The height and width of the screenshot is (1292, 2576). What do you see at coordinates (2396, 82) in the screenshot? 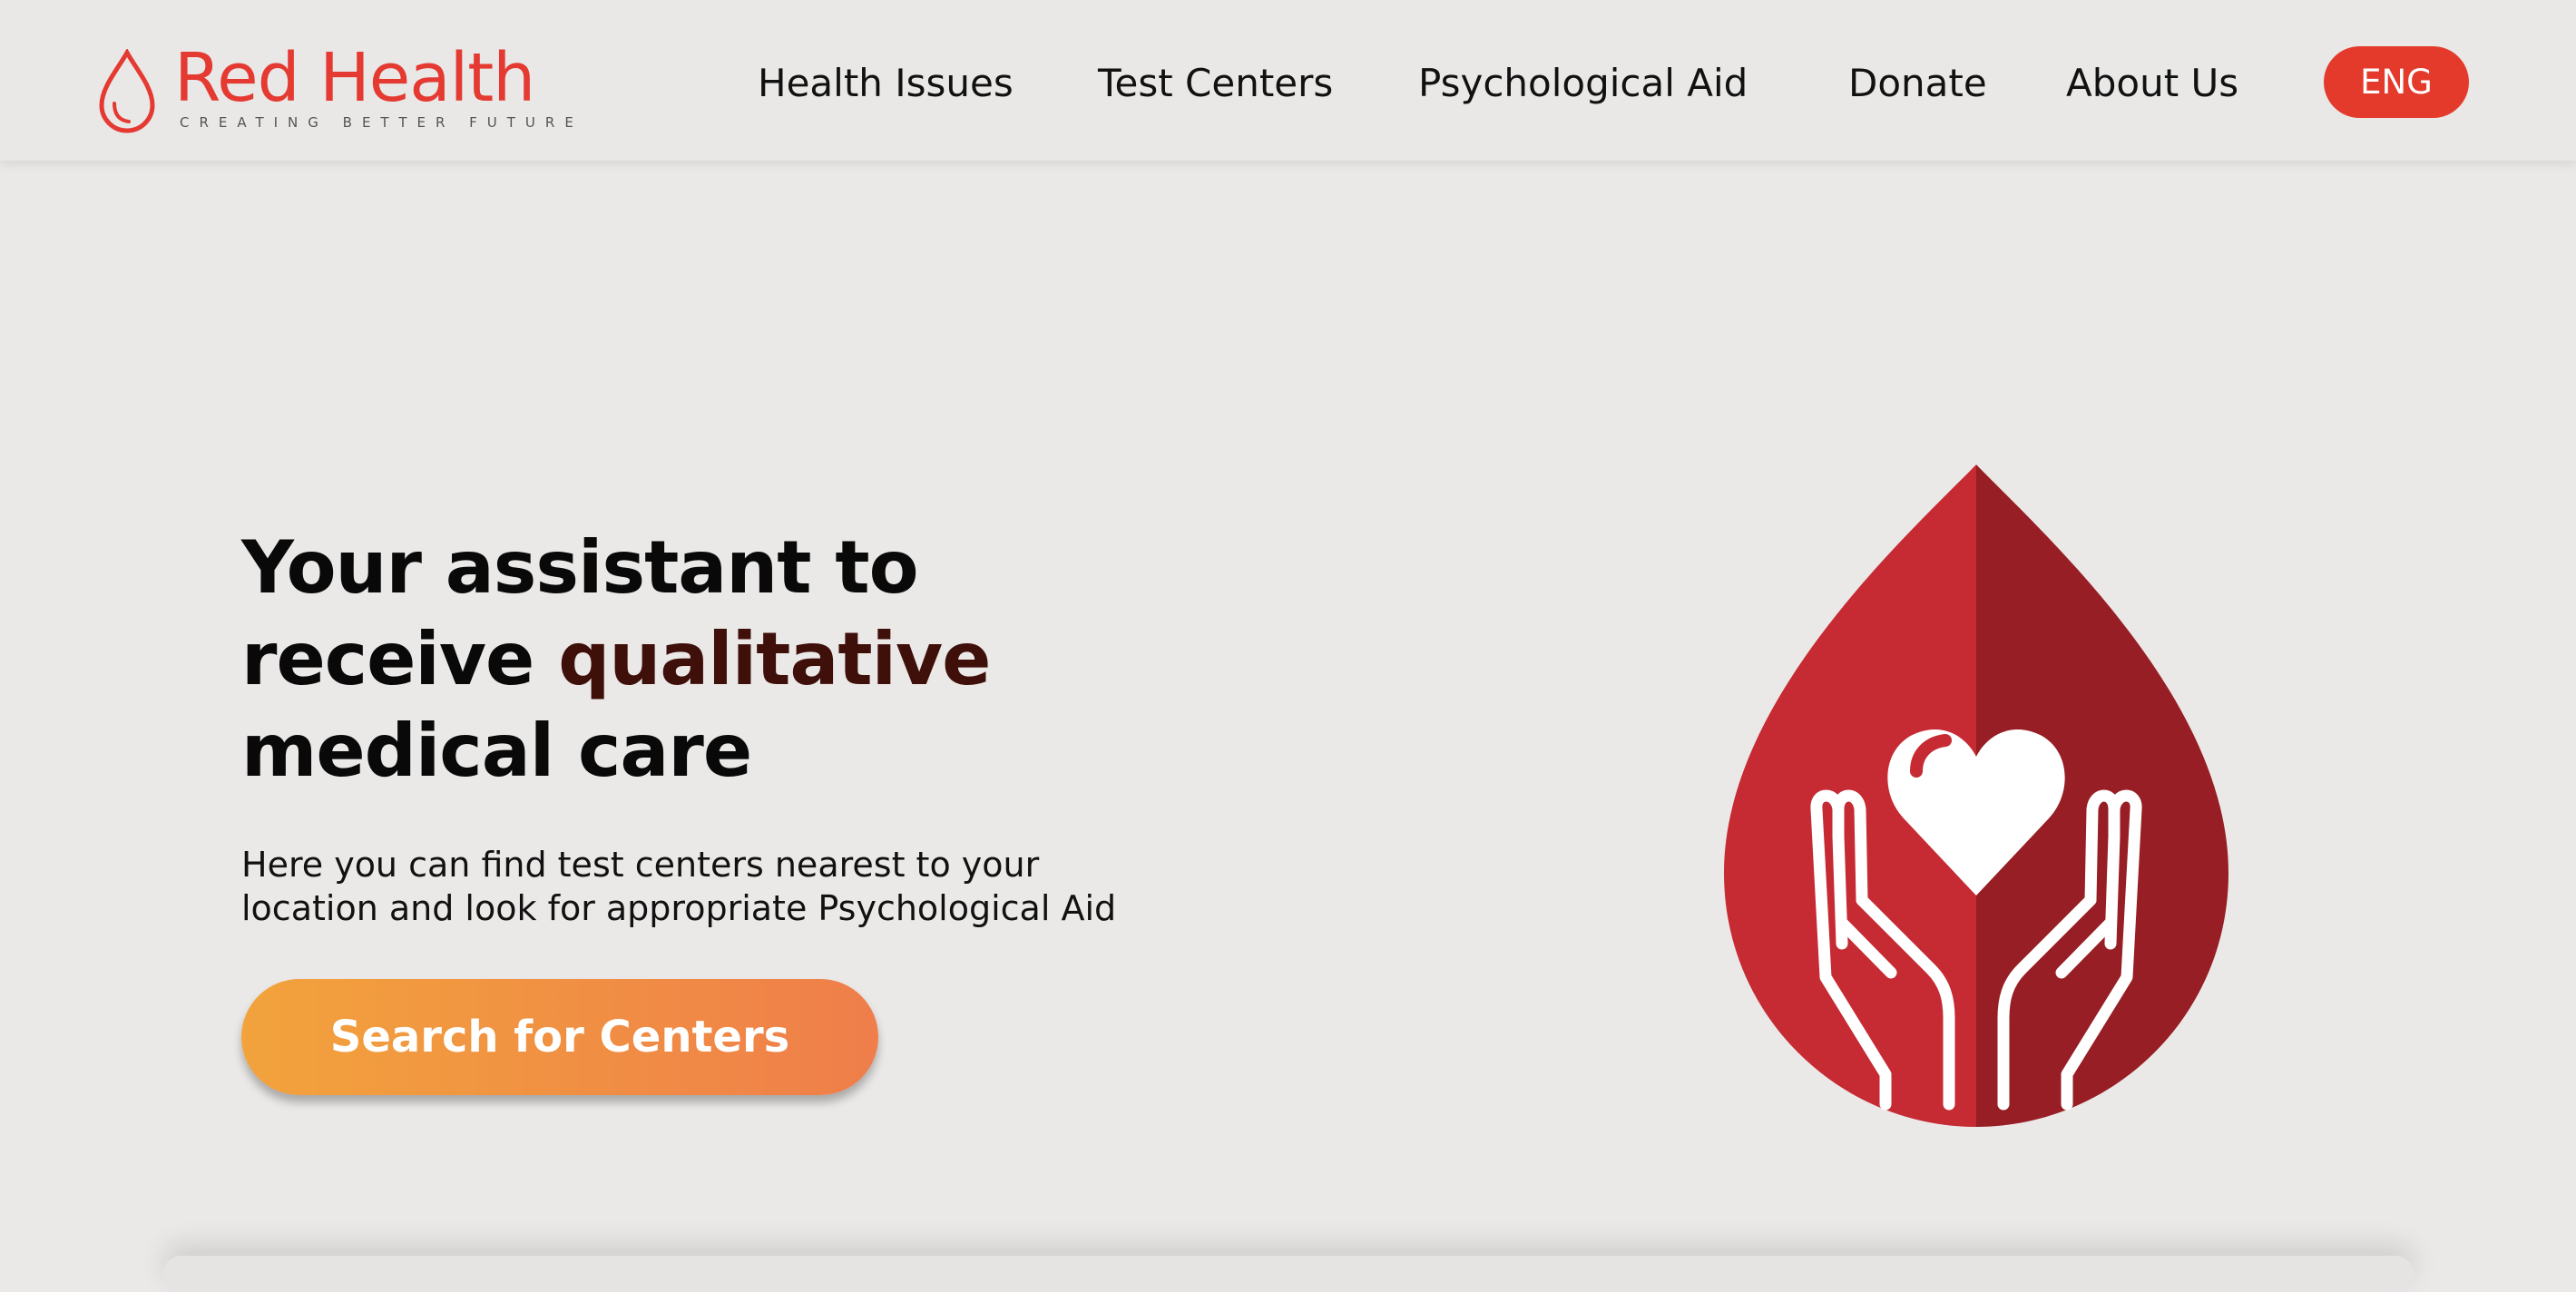
I see `language-button: ENG` at bounding box center [2396, 82].